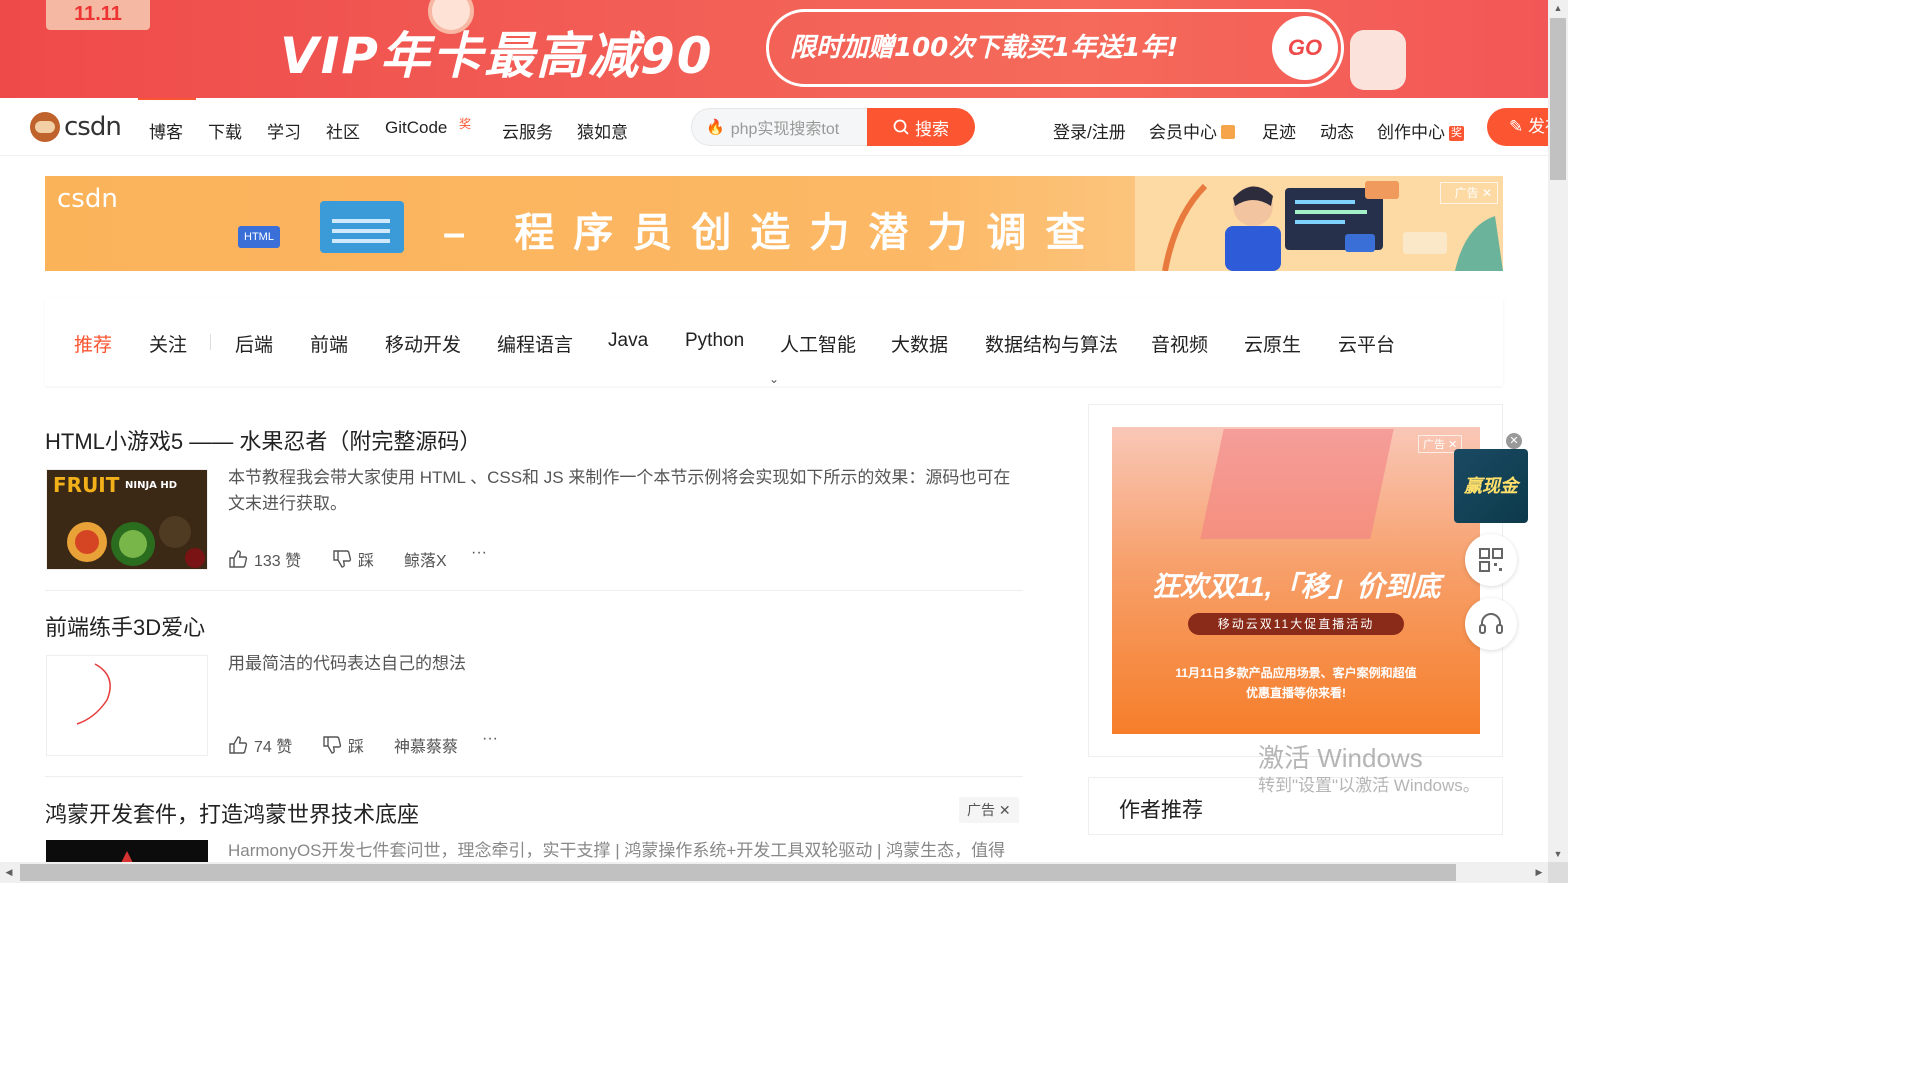 The image size is (1920, 1080). I want to click on customer-service-button, so click(1491, 624).